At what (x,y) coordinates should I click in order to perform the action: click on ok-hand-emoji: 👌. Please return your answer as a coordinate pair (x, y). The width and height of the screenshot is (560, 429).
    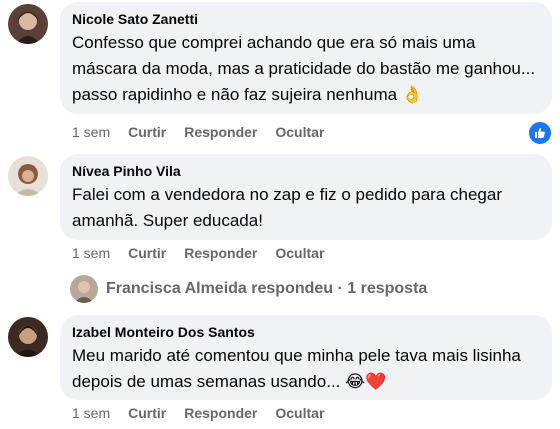
    Looking at the image, I should click on (412, 95).